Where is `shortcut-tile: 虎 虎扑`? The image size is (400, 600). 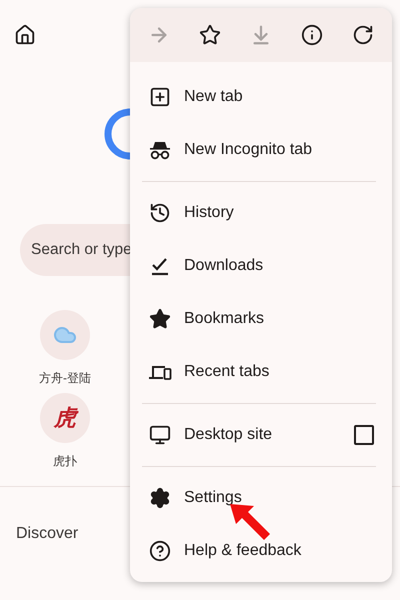
shortcut-tile: 虎 虎扑 is located at coordinates (65, 431).